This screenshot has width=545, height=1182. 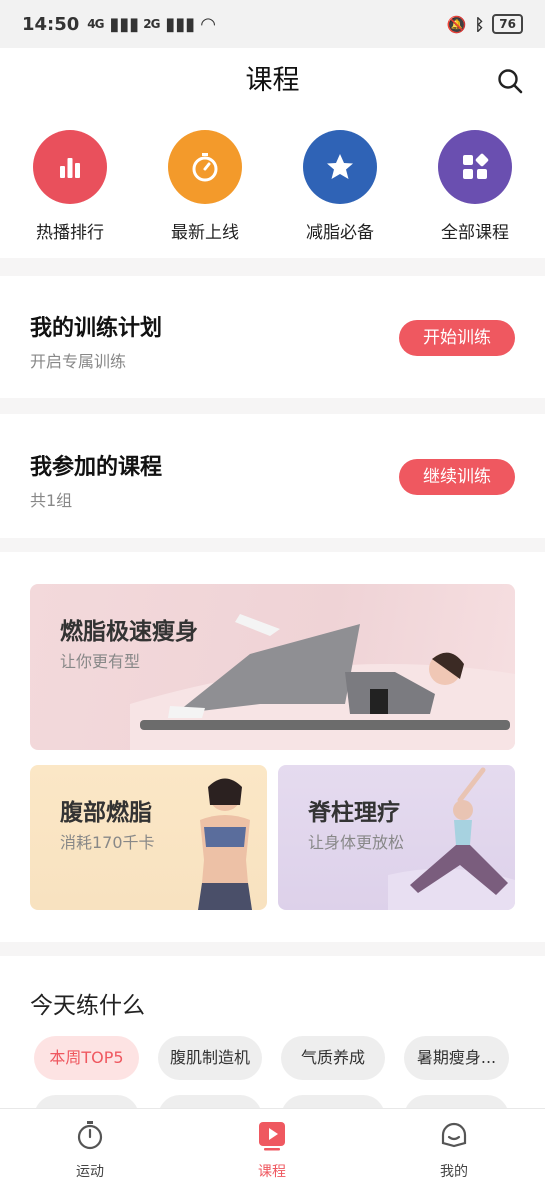 I want to click on quick-link-newest: 最新上线, so click(x=205, y=186).